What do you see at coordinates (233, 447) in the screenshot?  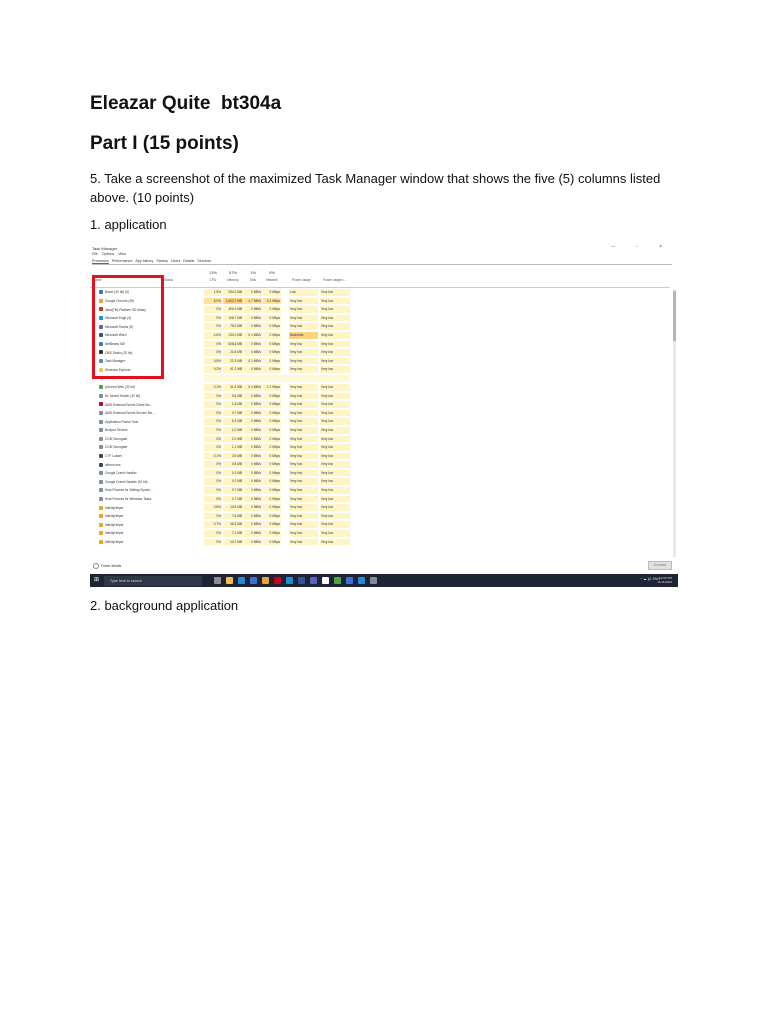 I see `process-memory: 1.1 MB` at bounding box center [233, 447].